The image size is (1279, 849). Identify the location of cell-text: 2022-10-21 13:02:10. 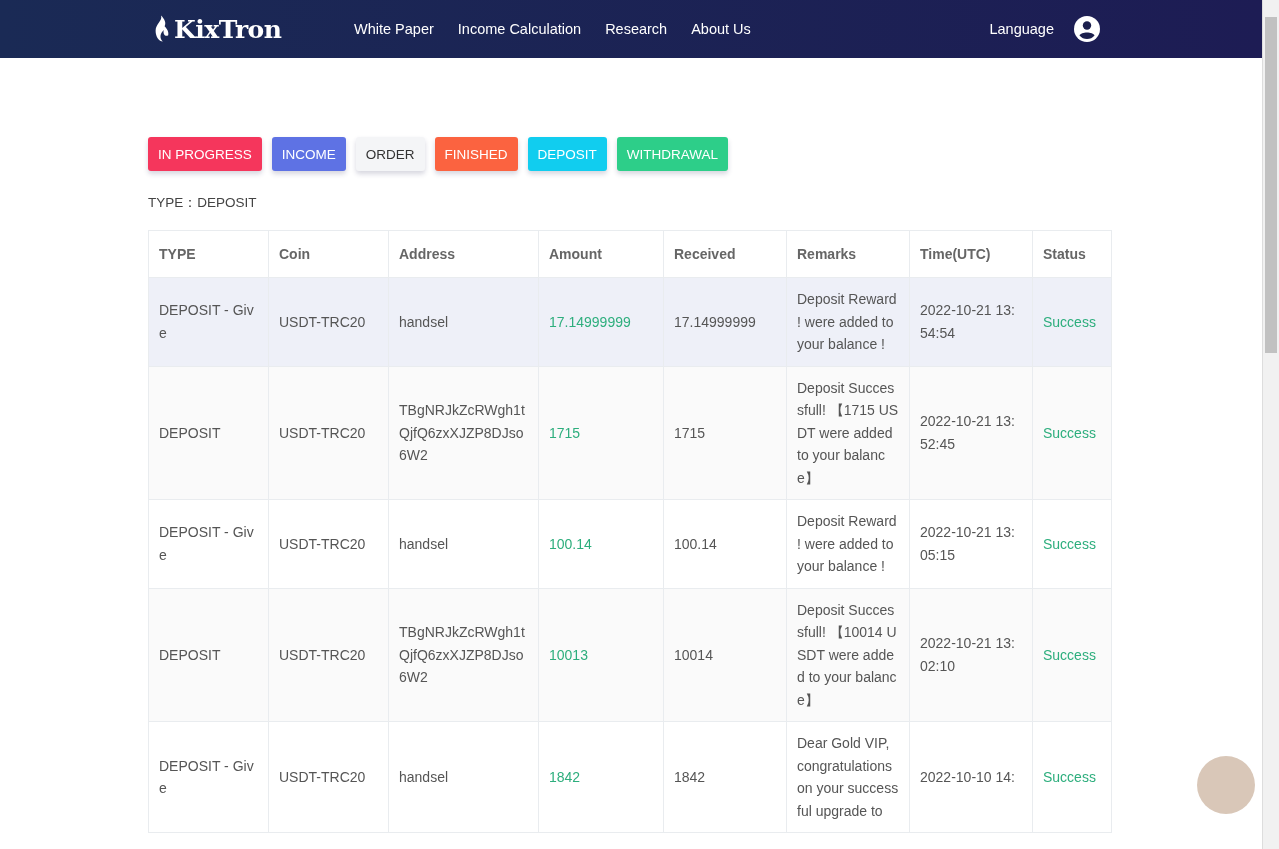
(967, 654).